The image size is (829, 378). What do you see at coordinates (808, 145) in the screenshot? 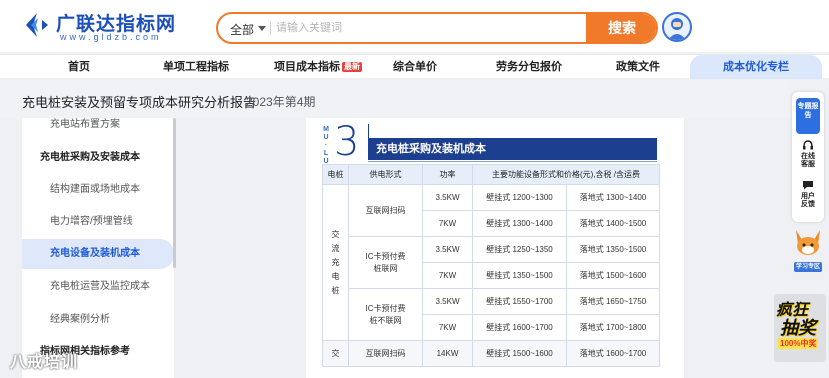
I see `headset-icon` at bounding box center [808, 145].